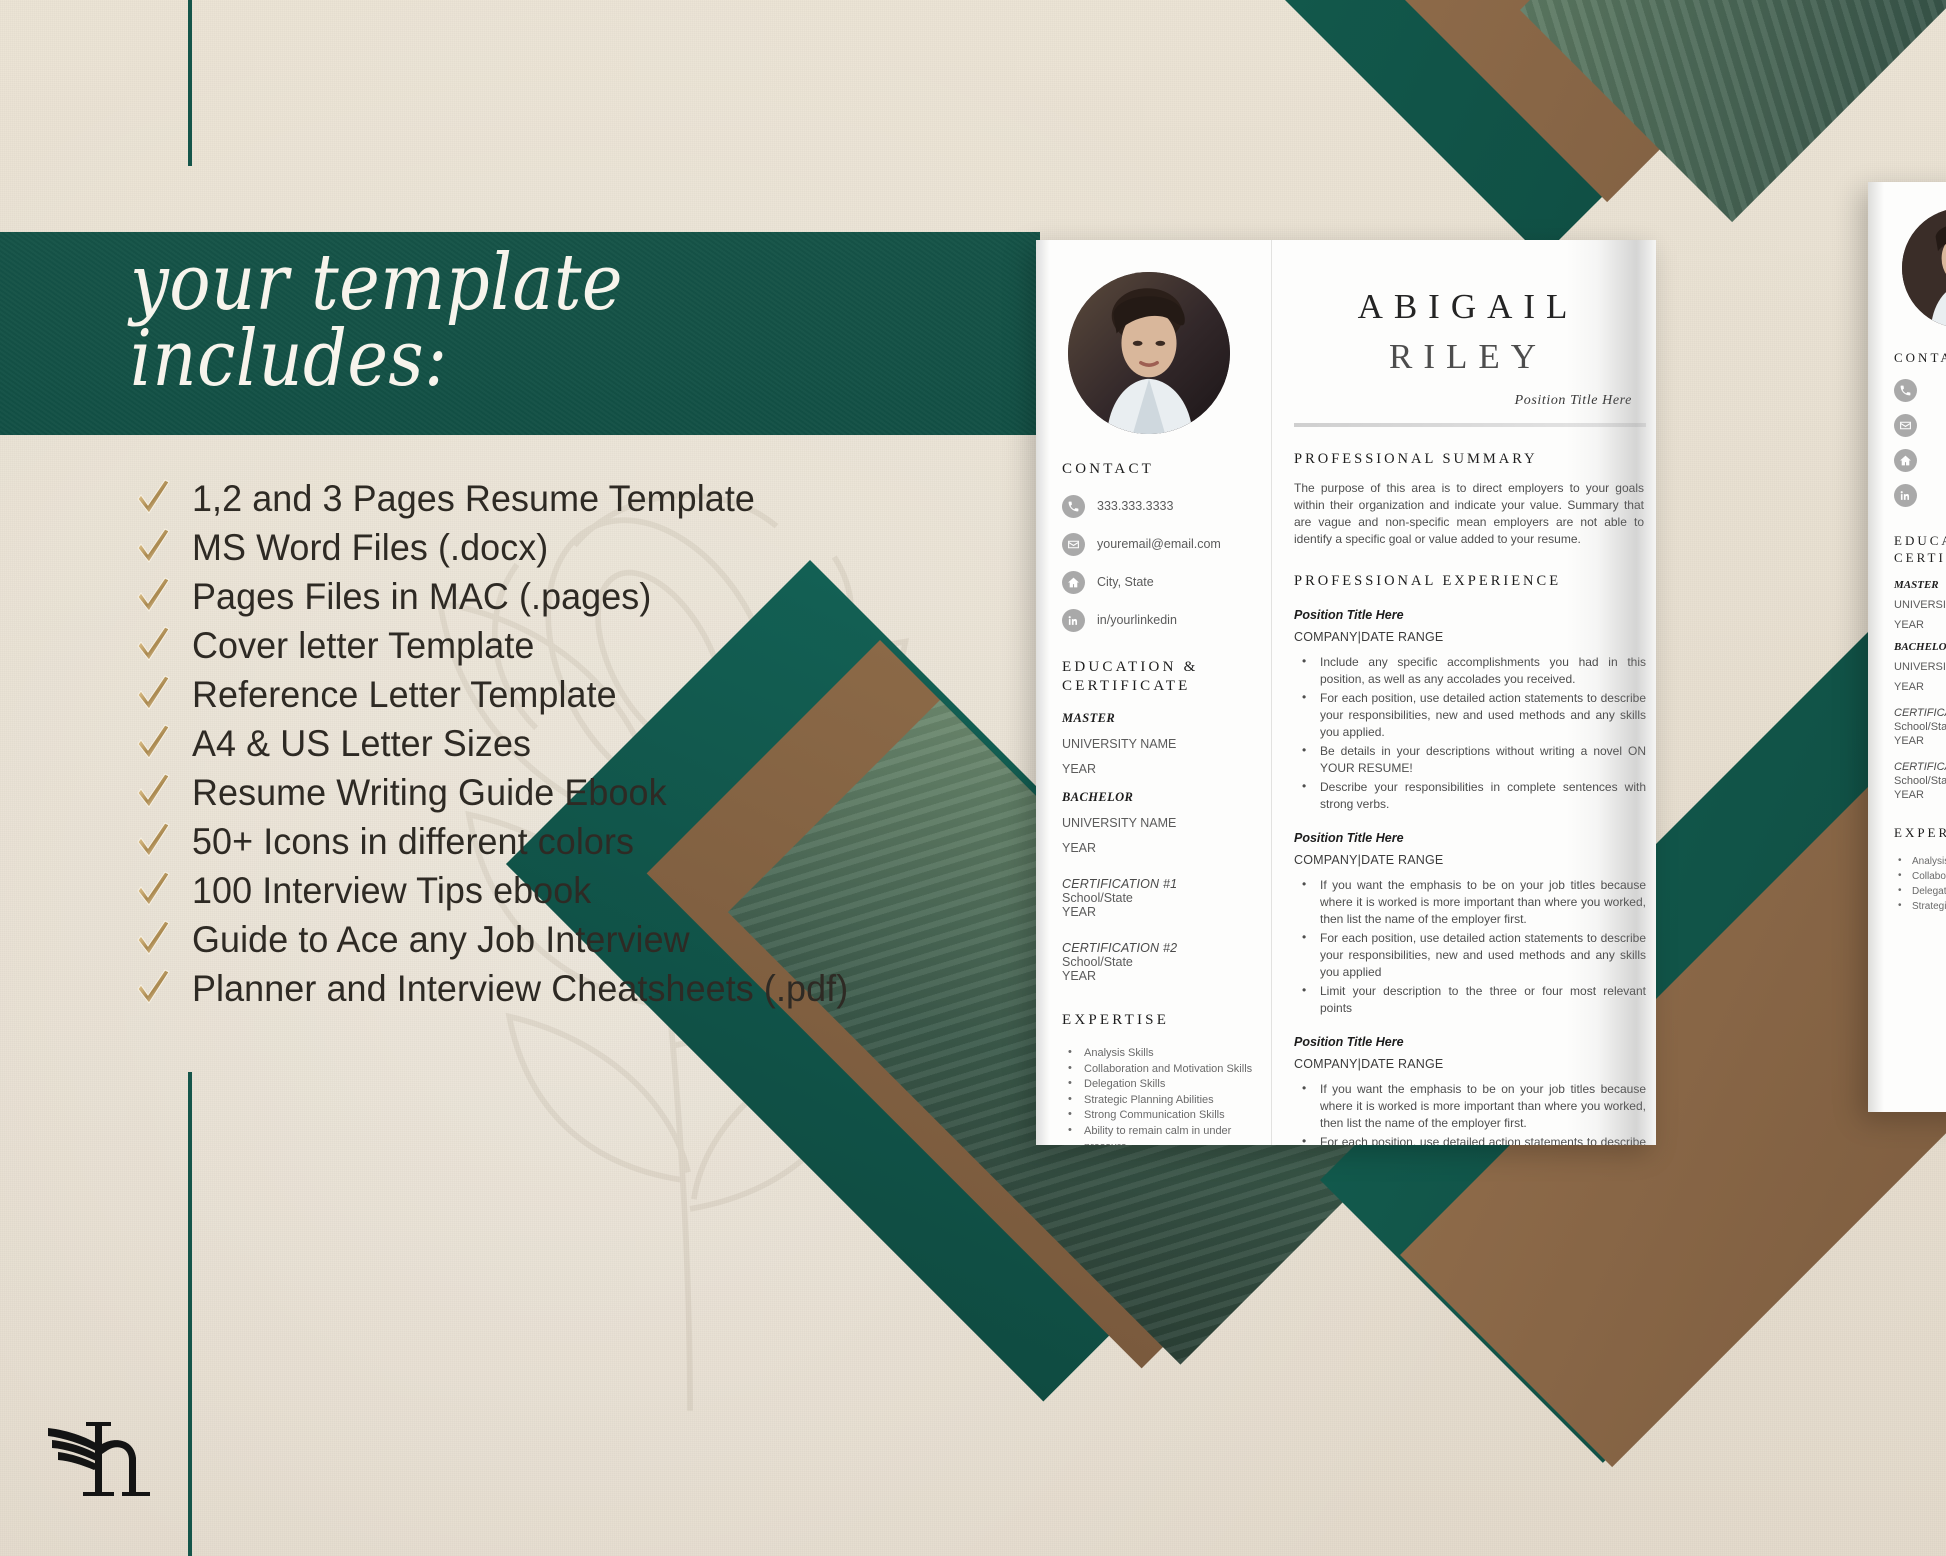  Describe the element at coordinates (1073, 582) in the screenshot. I see `home-icon` at that location.